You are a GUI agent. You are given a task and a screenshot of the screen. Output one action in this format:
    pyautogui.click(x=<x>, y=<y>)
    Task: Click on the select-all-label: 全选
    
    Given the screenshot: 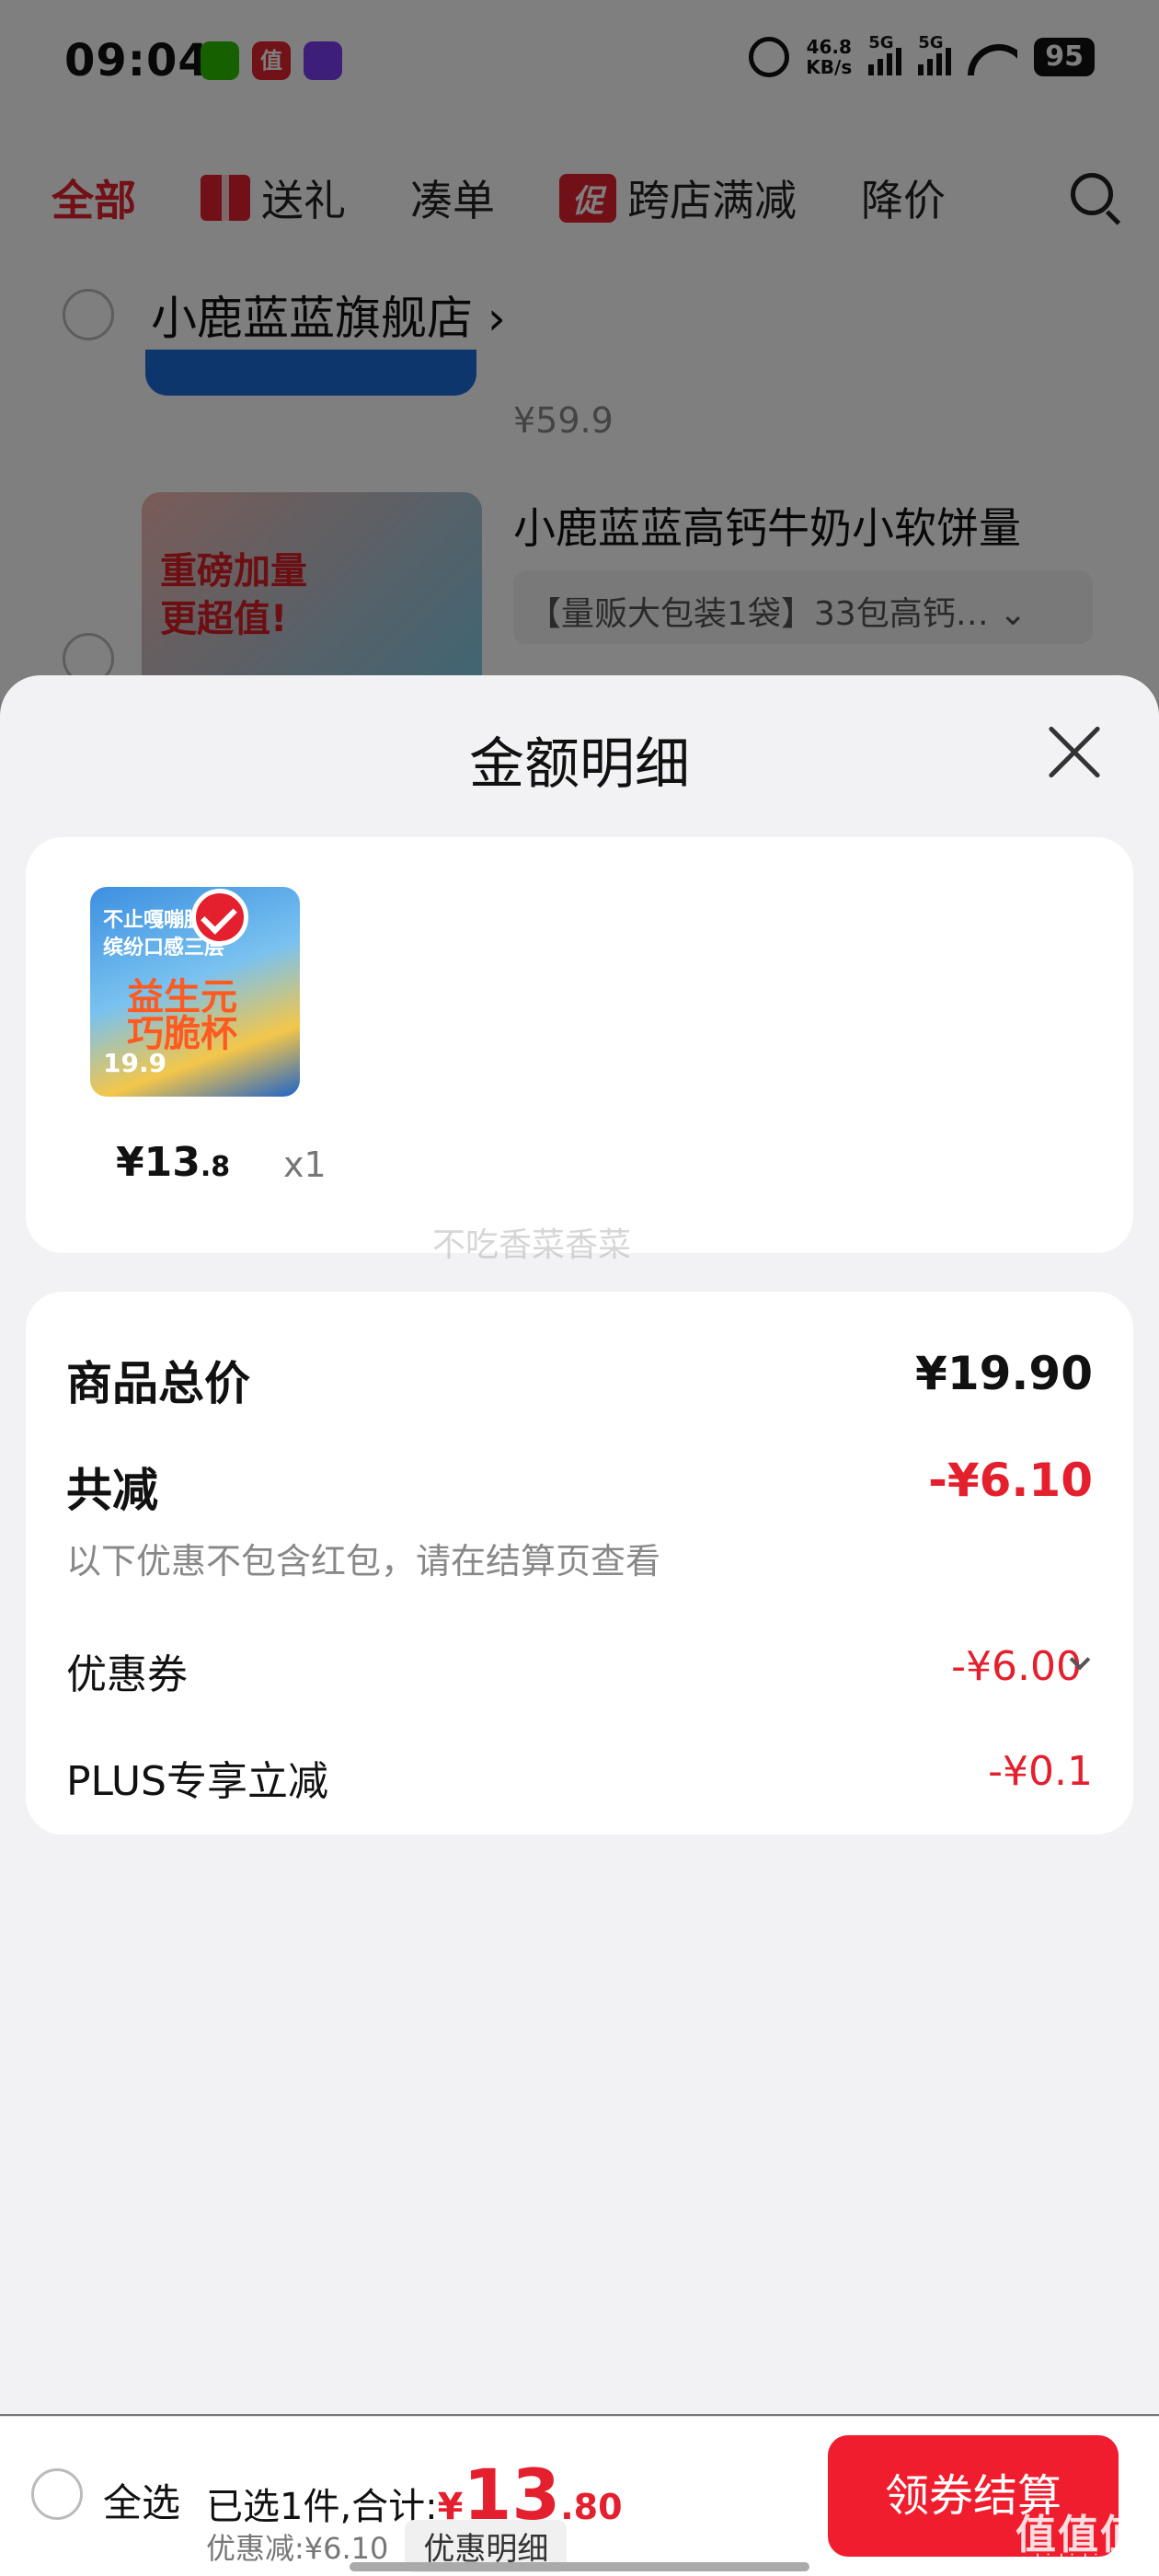 What is the action you would take?
    pyautogui.click(x=141, y=2500)
    